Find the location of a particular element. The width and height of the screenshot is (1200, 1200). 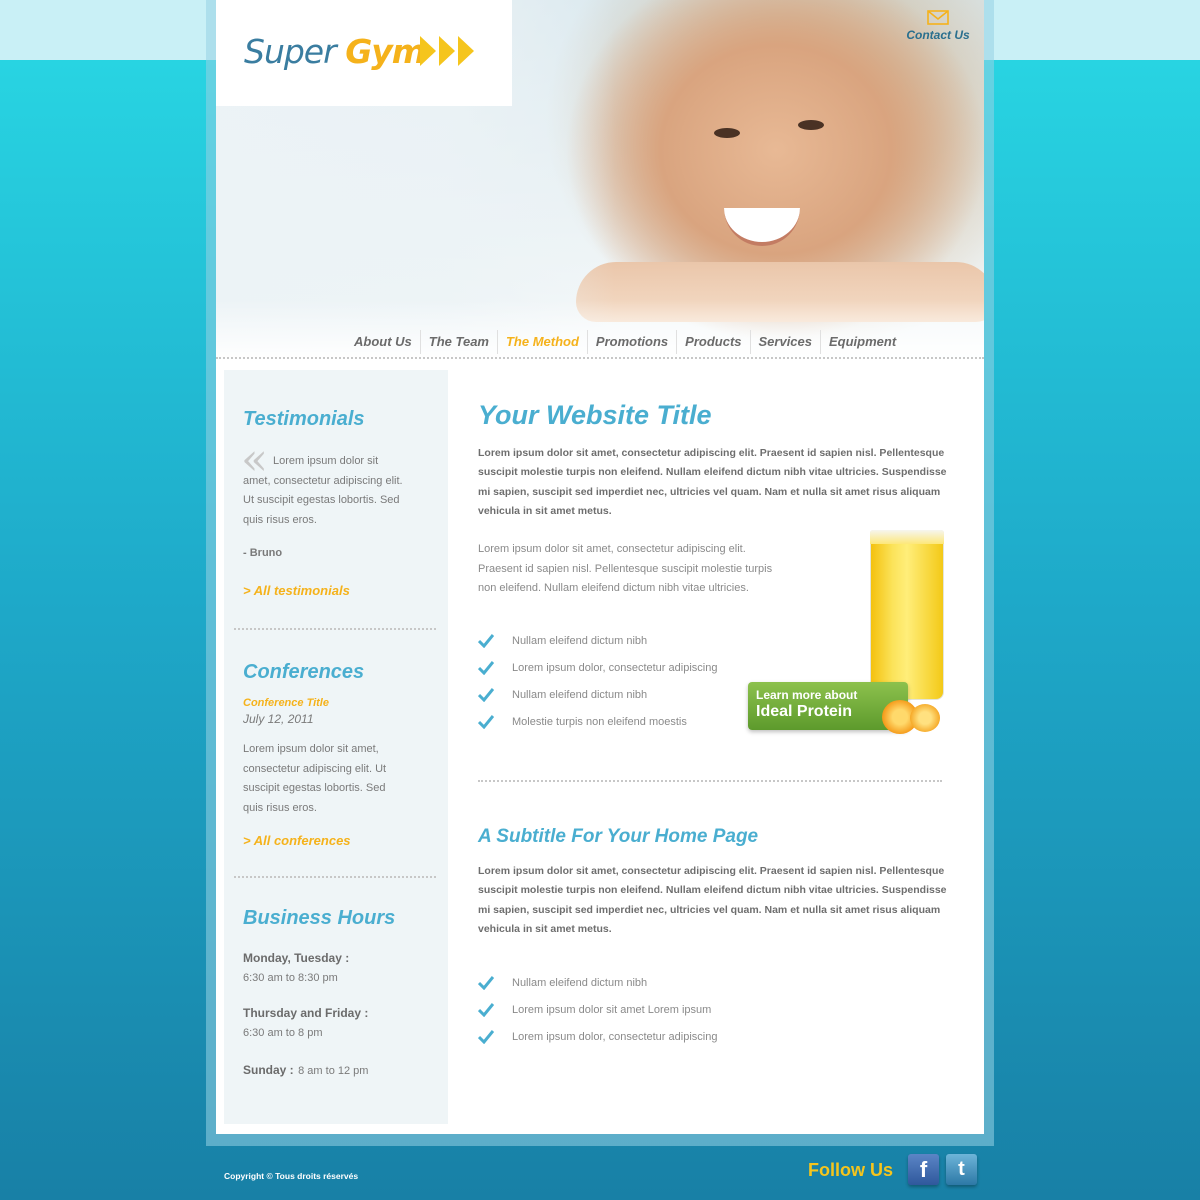

mail-icon is located at coordinates (938, 17).